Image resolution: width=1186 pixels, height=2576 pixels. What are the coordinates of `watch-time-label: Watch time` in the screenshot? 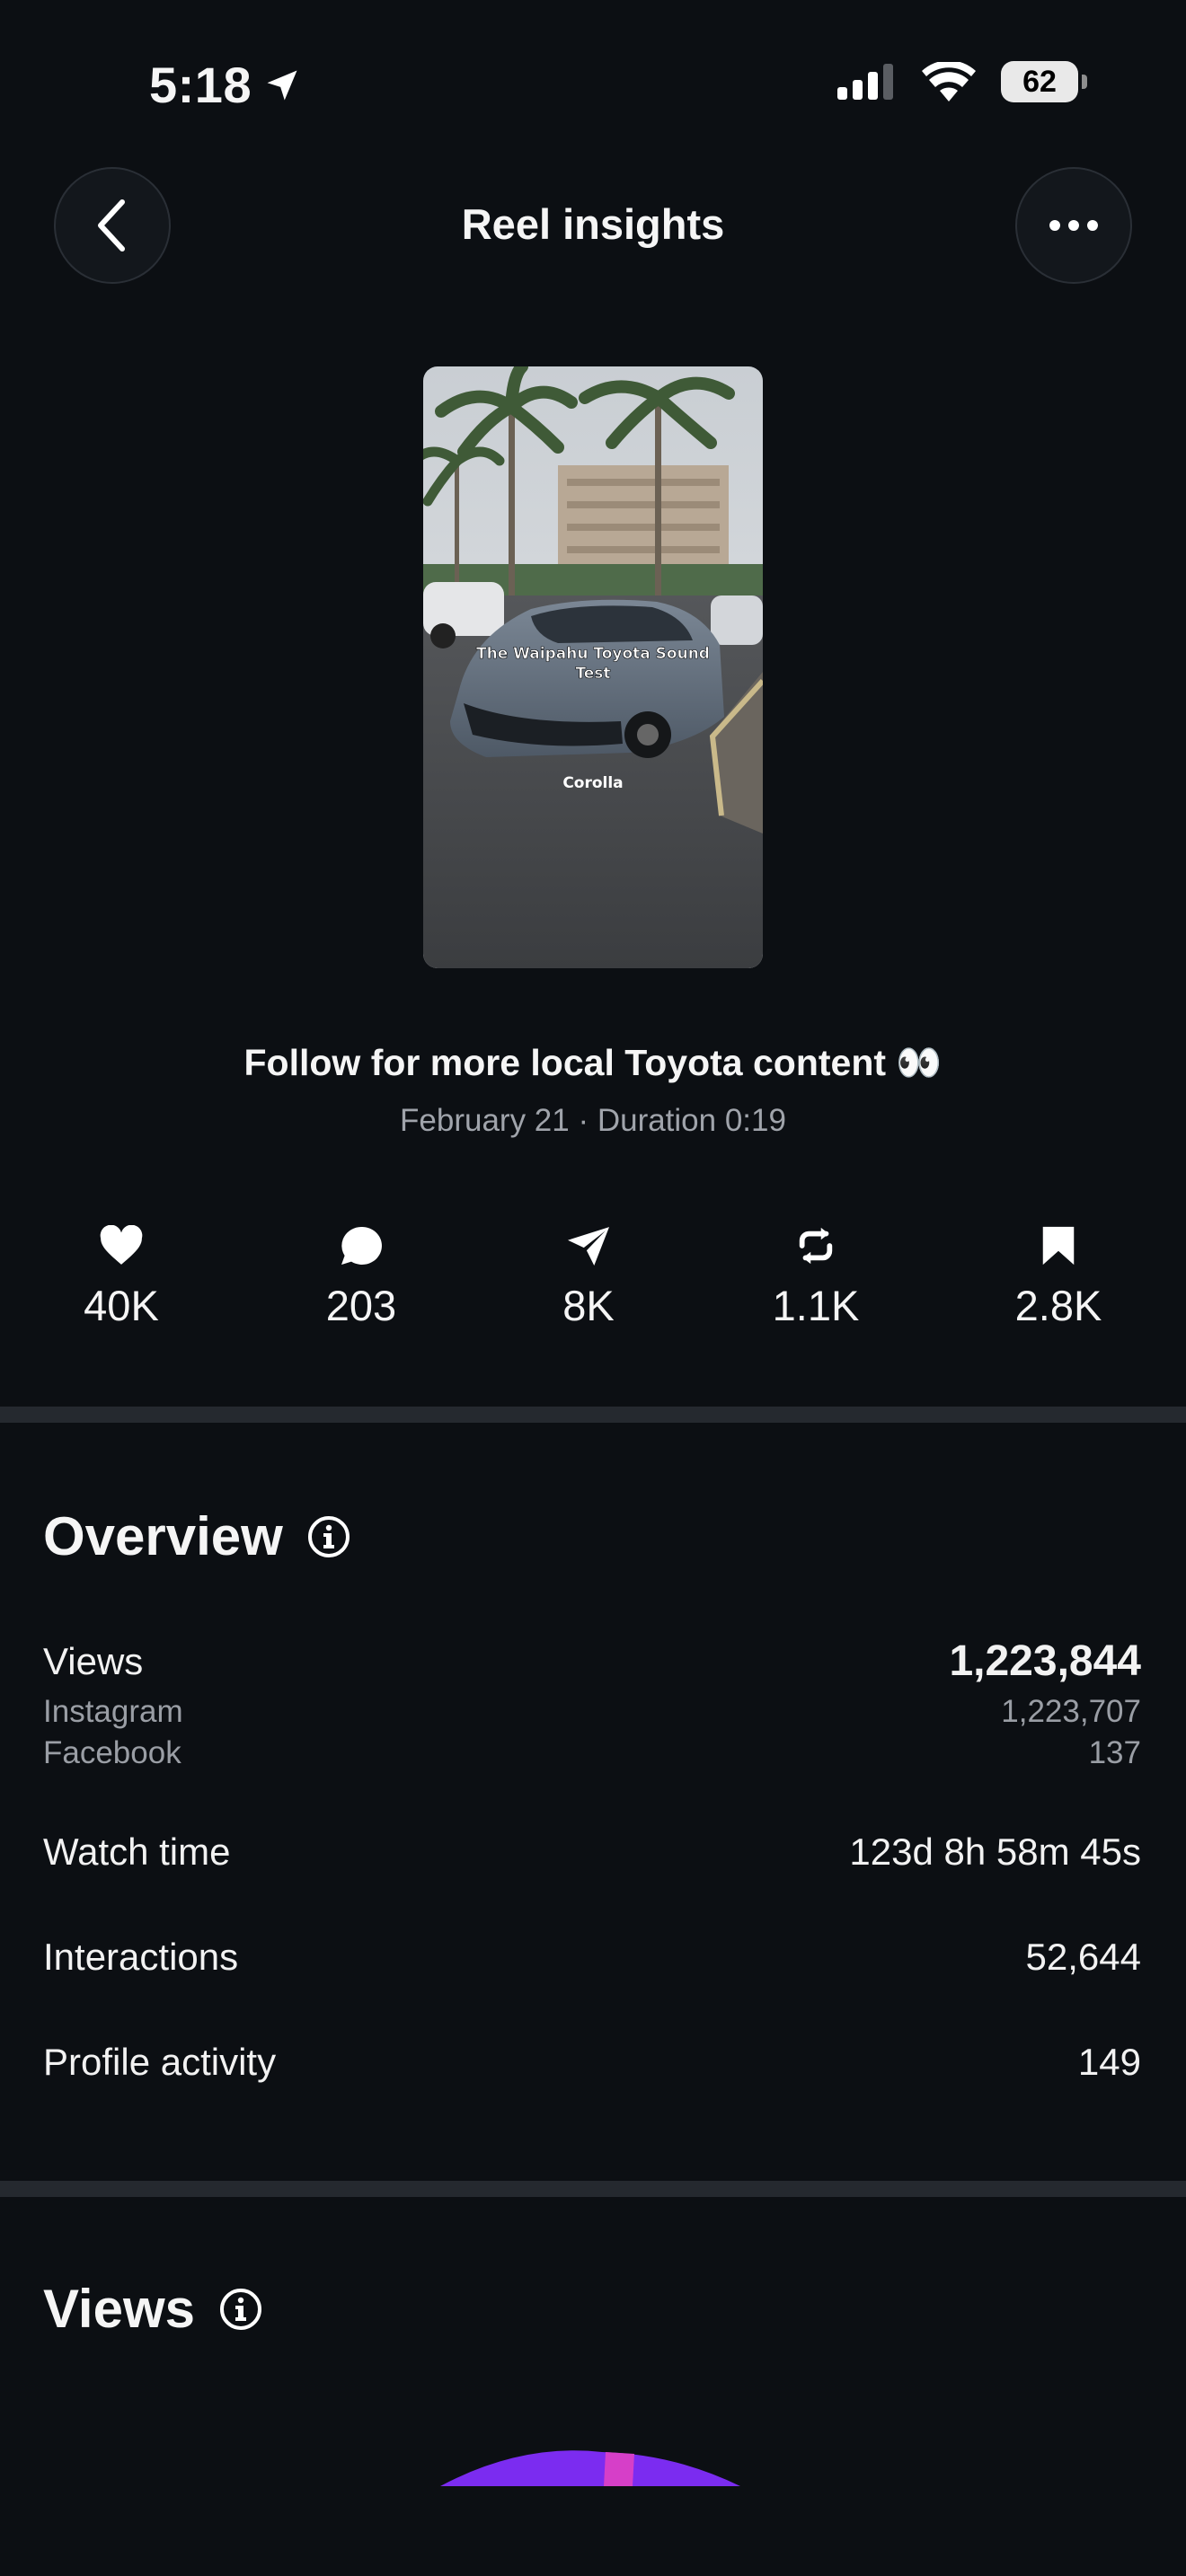 It's located at (137, 1852).